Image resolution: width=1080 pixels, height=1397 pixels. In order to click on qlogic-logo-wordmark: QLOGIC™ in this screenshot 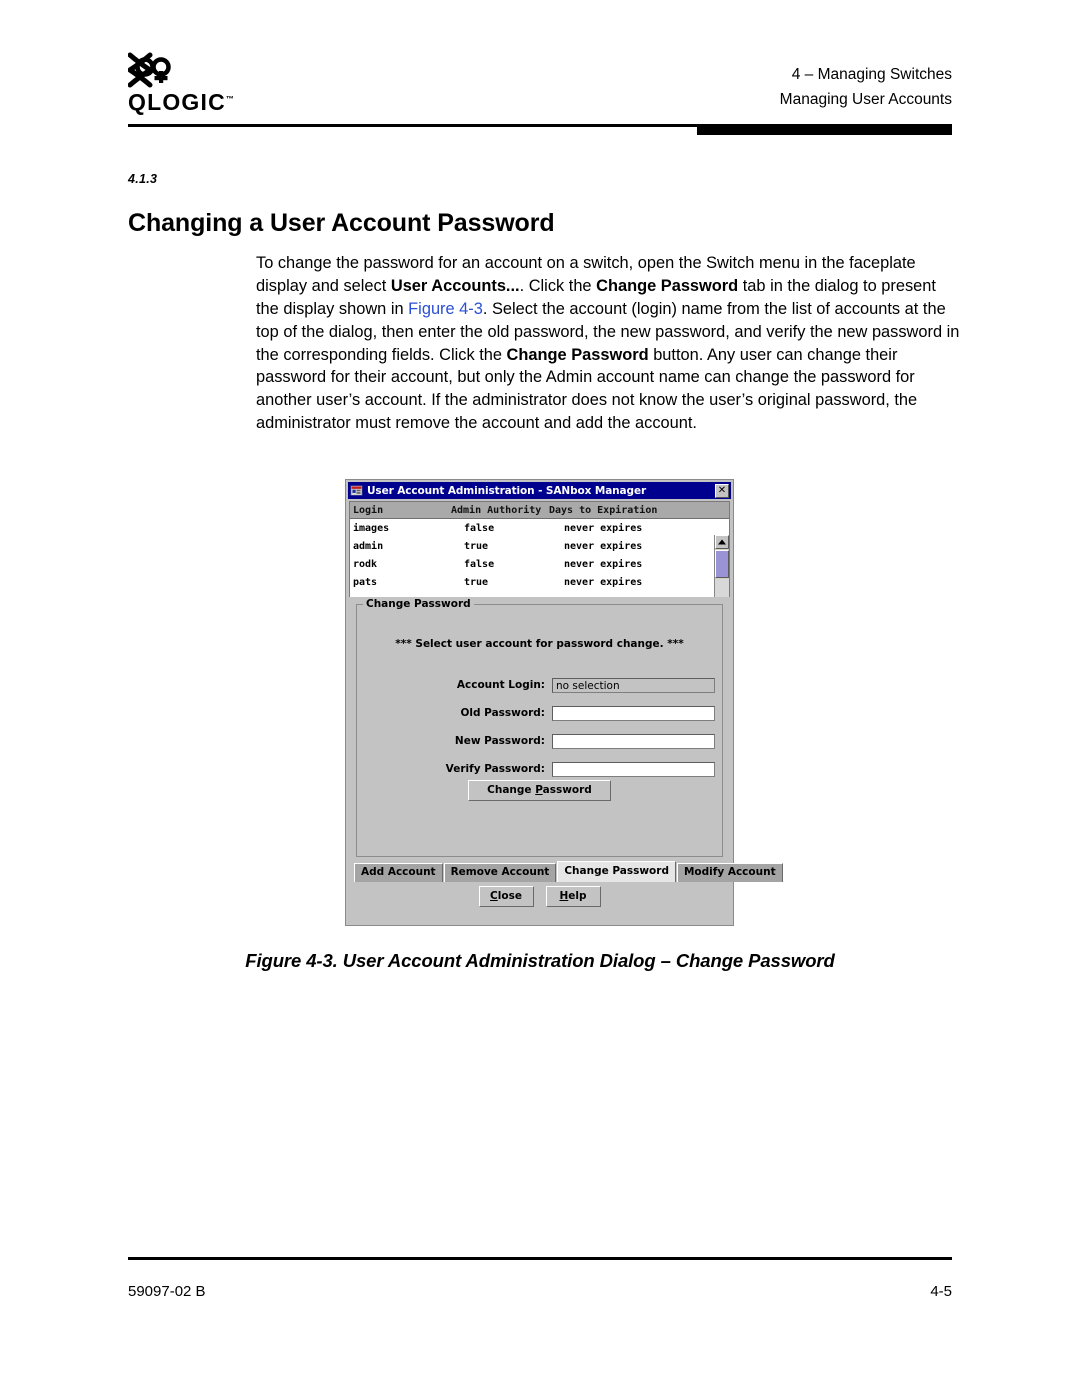, I will do `click(188, 102)`.